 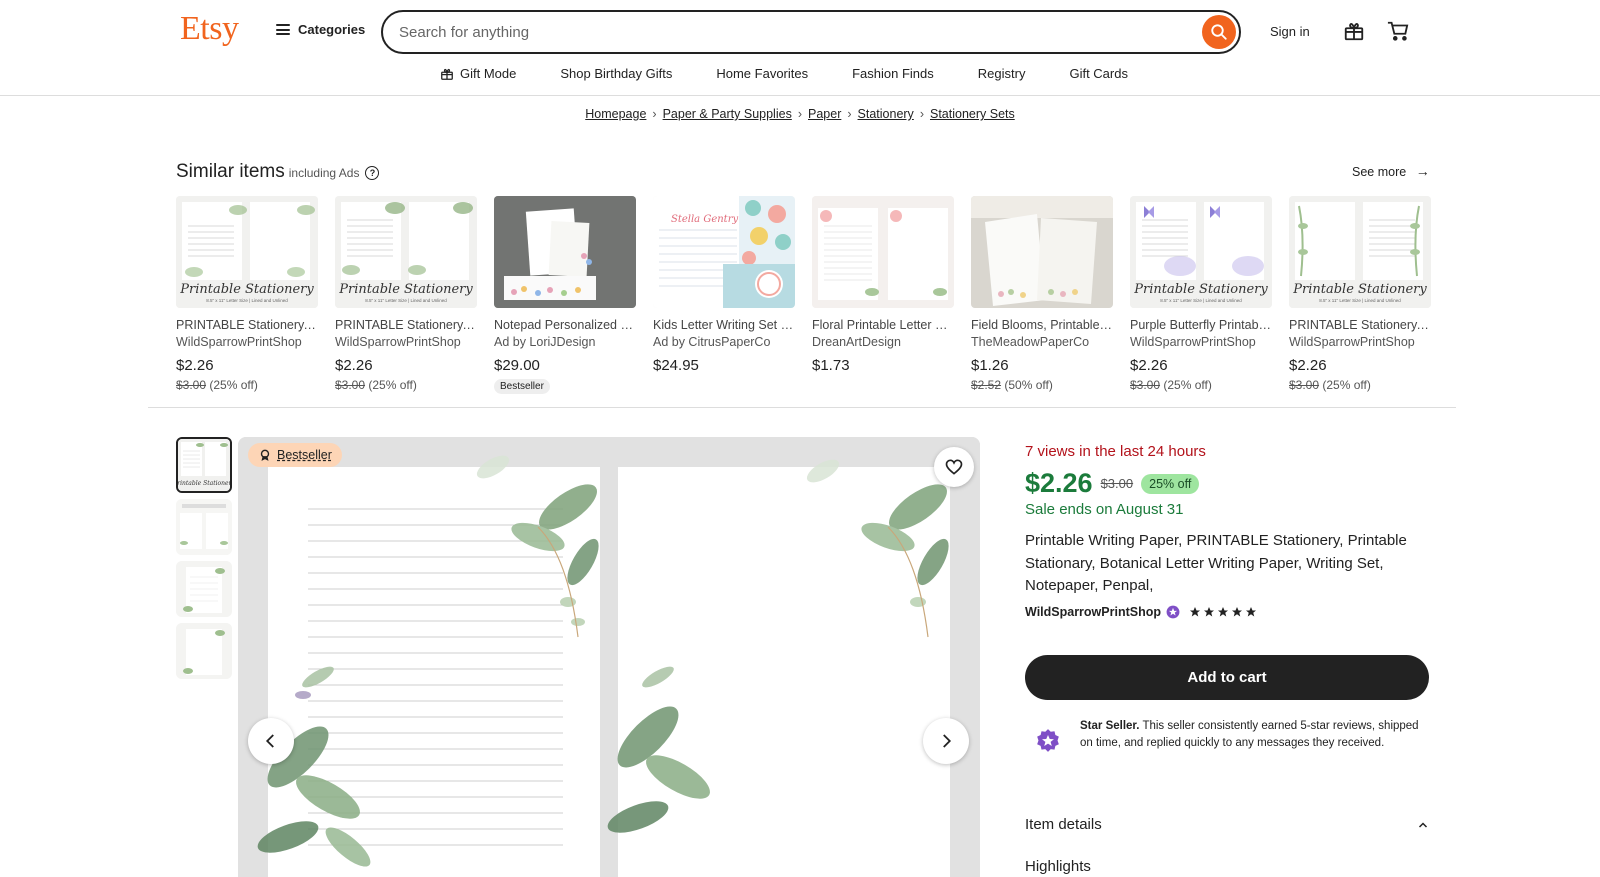 I want to click on categories-button: Categories, so click(x=320, y=29).